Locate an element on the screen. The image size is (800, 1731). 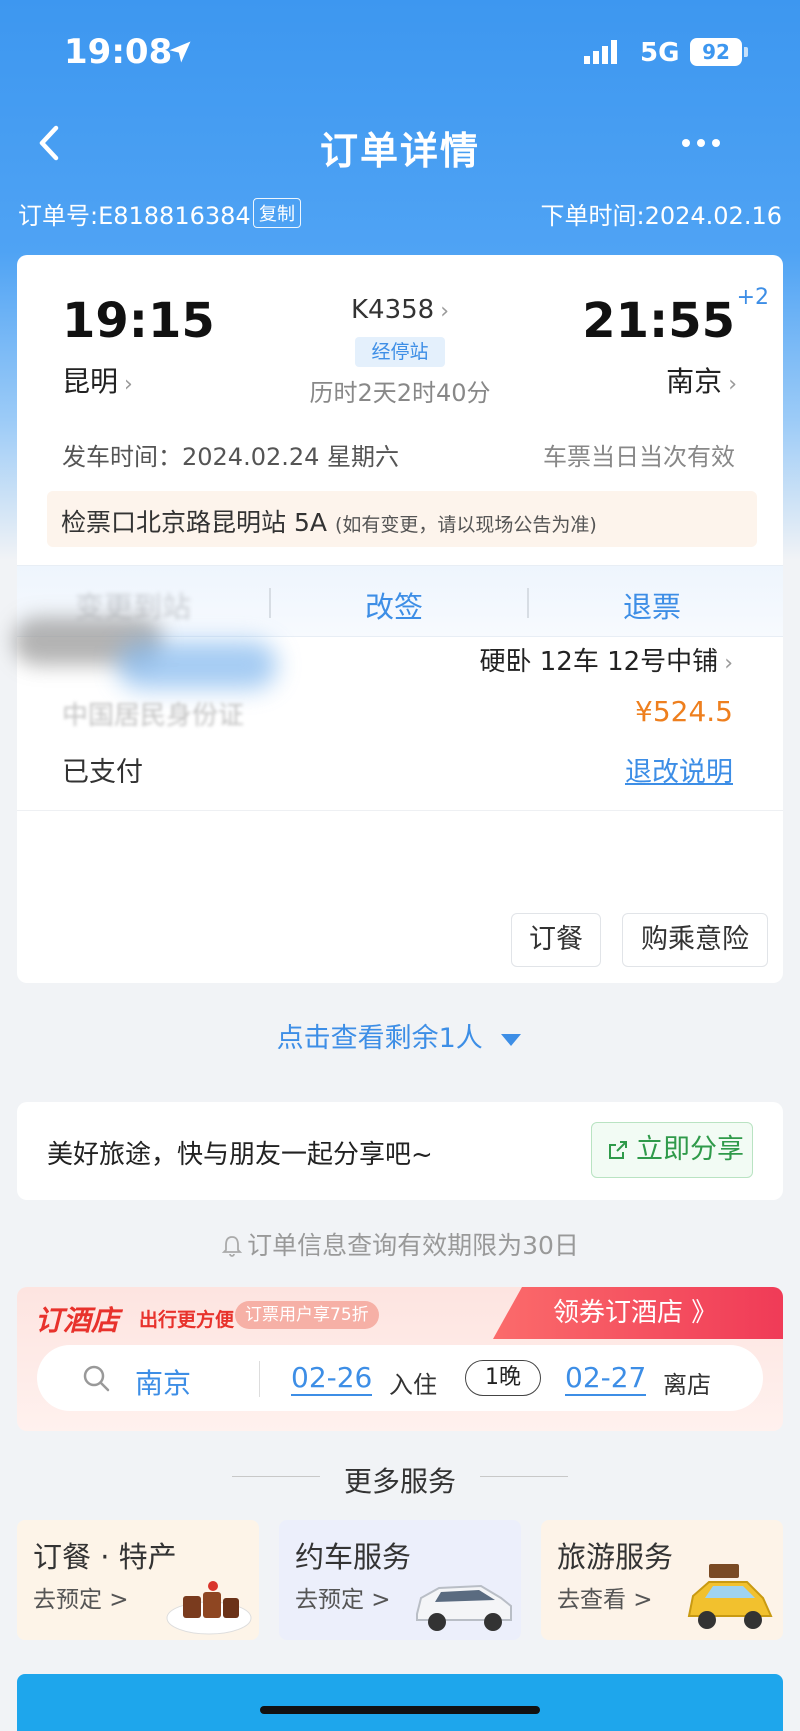
seat-info: 硬卧 12车 12号中铺 › is located at coordinates (606, 659).